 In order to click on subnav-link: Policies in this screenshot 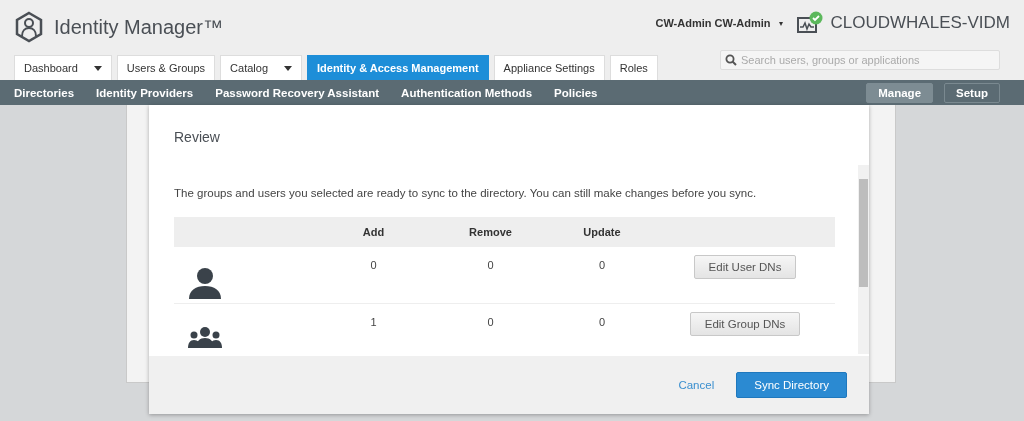, I will do `click(576, 92)`.